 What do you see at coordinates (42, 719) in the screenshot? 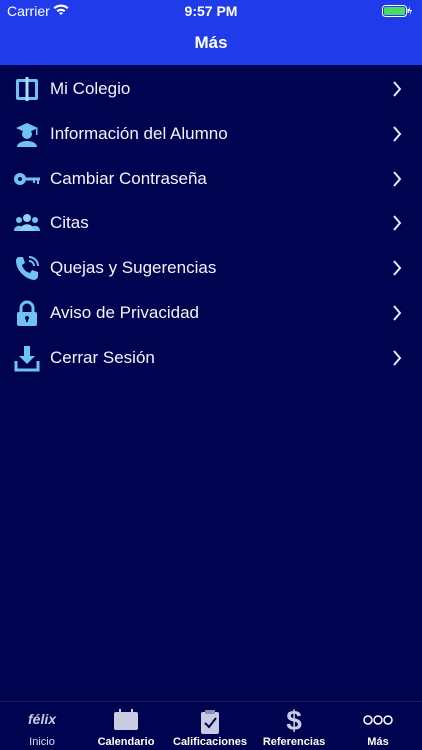
I see `felix-logo-icon: félix` at bounding box center [42, 719].